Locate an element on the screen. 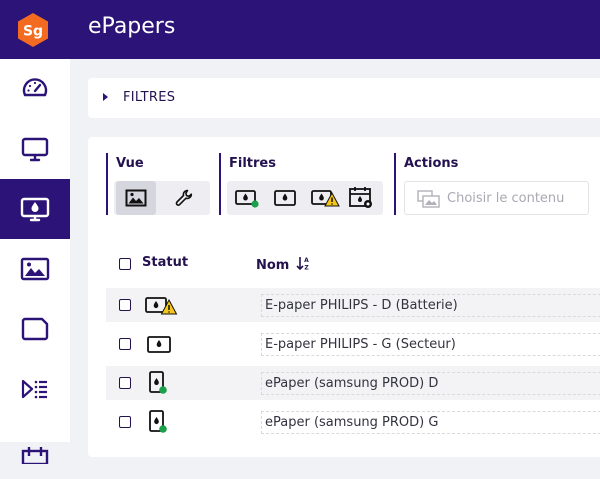 This screenshot has width=600, height=479. actions-buttons: Choisir le contenu is located at coordinates (498, 198).